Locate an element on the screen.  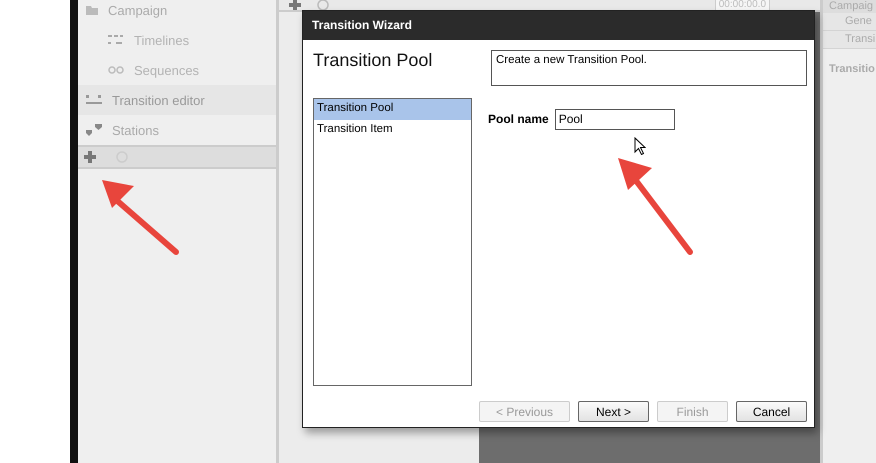
sidebar-item: Timelines is located at coordinates (177, 40).